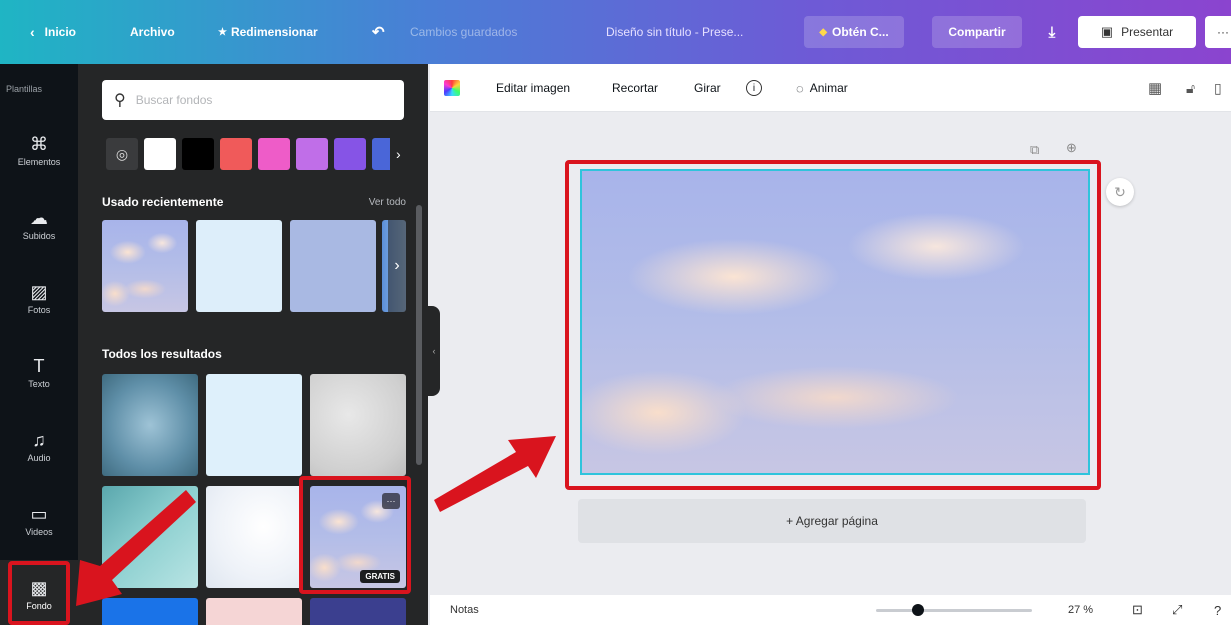 The width and height of the screenshot is (1231, 625). What do you see at coordinates (39, 514) in the screenshot?
I see `video-icon: ▭` at bounding box center [39, 514].